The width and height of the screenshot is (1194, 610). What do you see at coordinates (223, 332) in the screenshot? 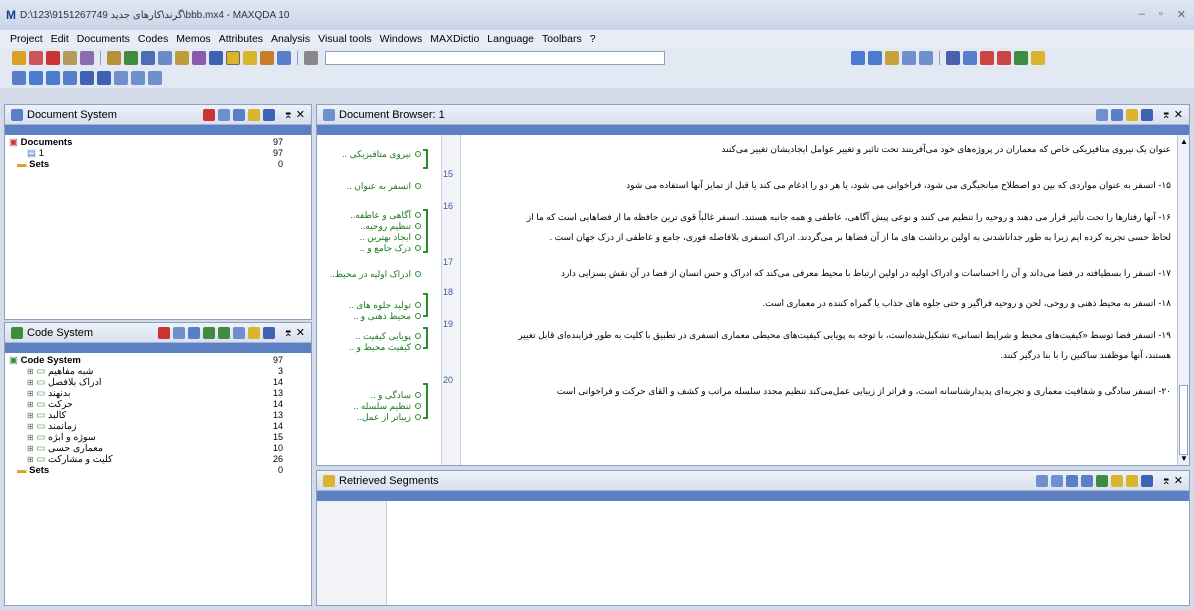
I see `code-tree-icon` at bounding box center [223, 332].